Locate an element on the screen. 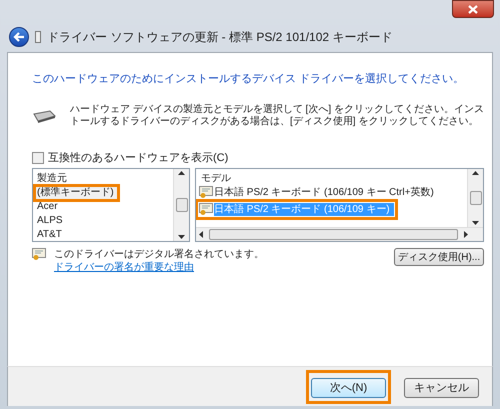 The image size is (500, 409). column-header: モデル is located at coordinates (216, 179).